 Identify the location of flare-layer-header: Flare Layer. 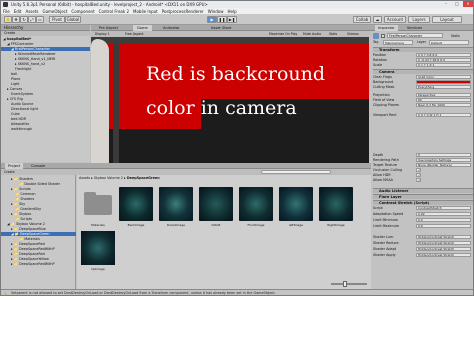
(423, 196).